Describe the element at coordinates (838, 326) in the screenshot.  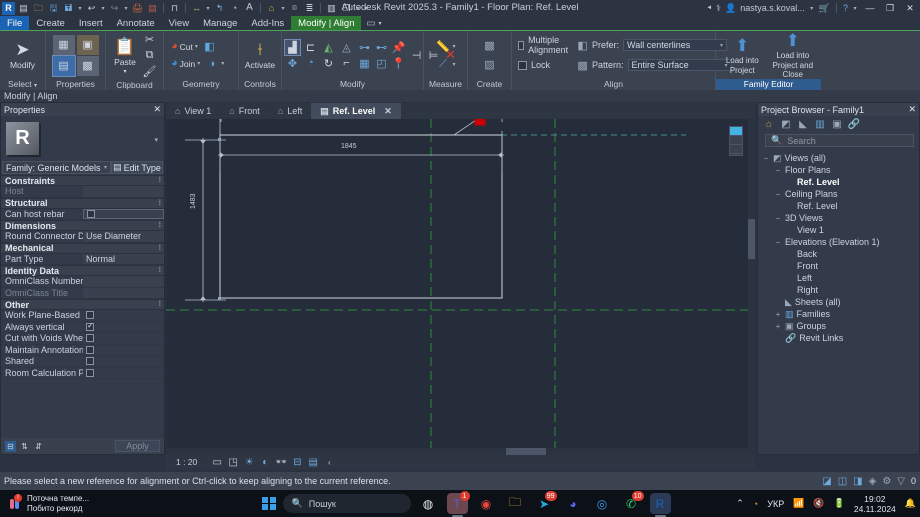
I see `tree-node-groups: + ▣ Groups` at that location.